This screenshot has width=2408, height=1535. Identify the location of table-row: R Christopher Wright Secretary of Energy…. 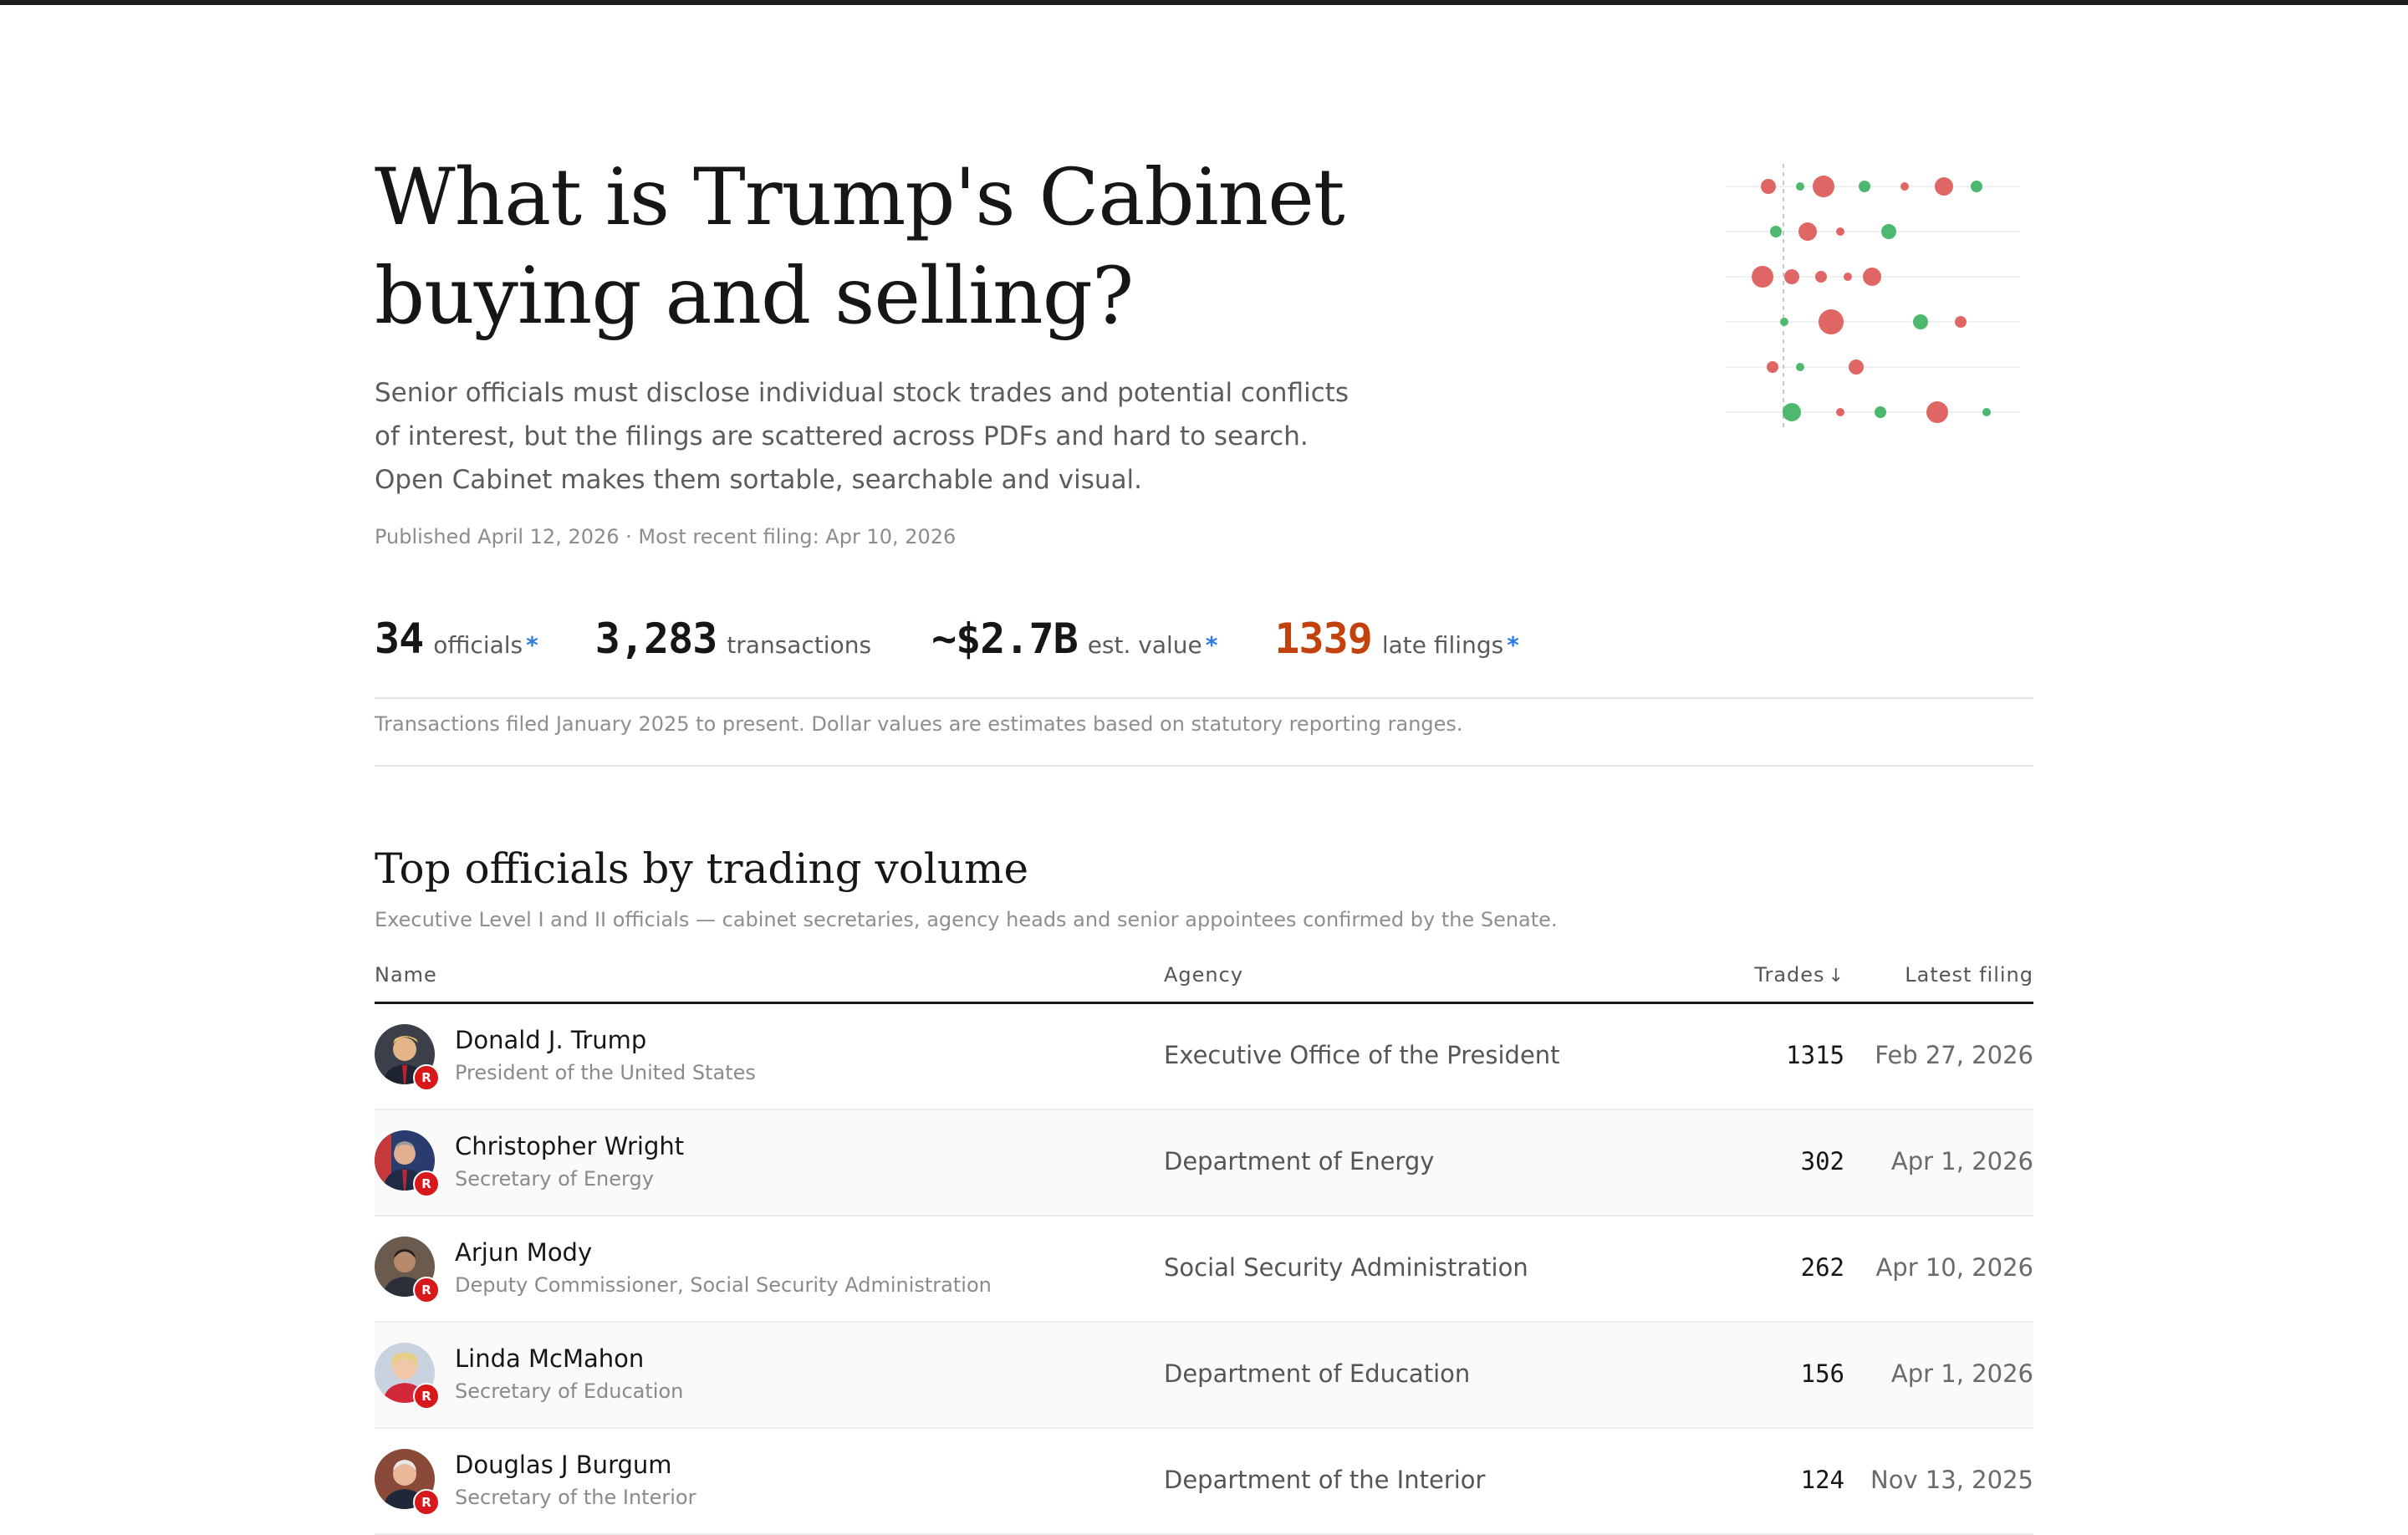
(1204, 1163).